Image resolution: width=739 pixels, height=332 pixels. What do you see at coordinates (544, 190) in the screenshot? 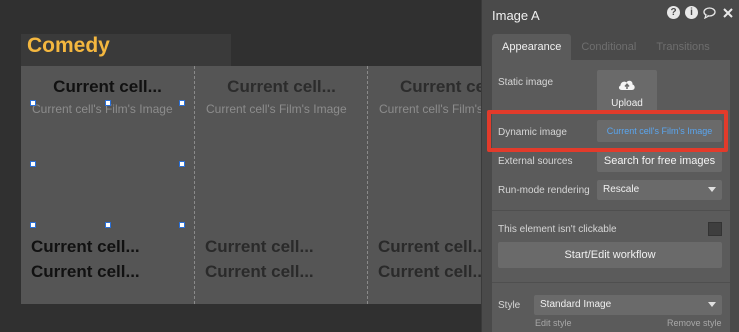
I see `run-mode-rendering-label: Run-mode rendering` at bounding box center [544, 190].